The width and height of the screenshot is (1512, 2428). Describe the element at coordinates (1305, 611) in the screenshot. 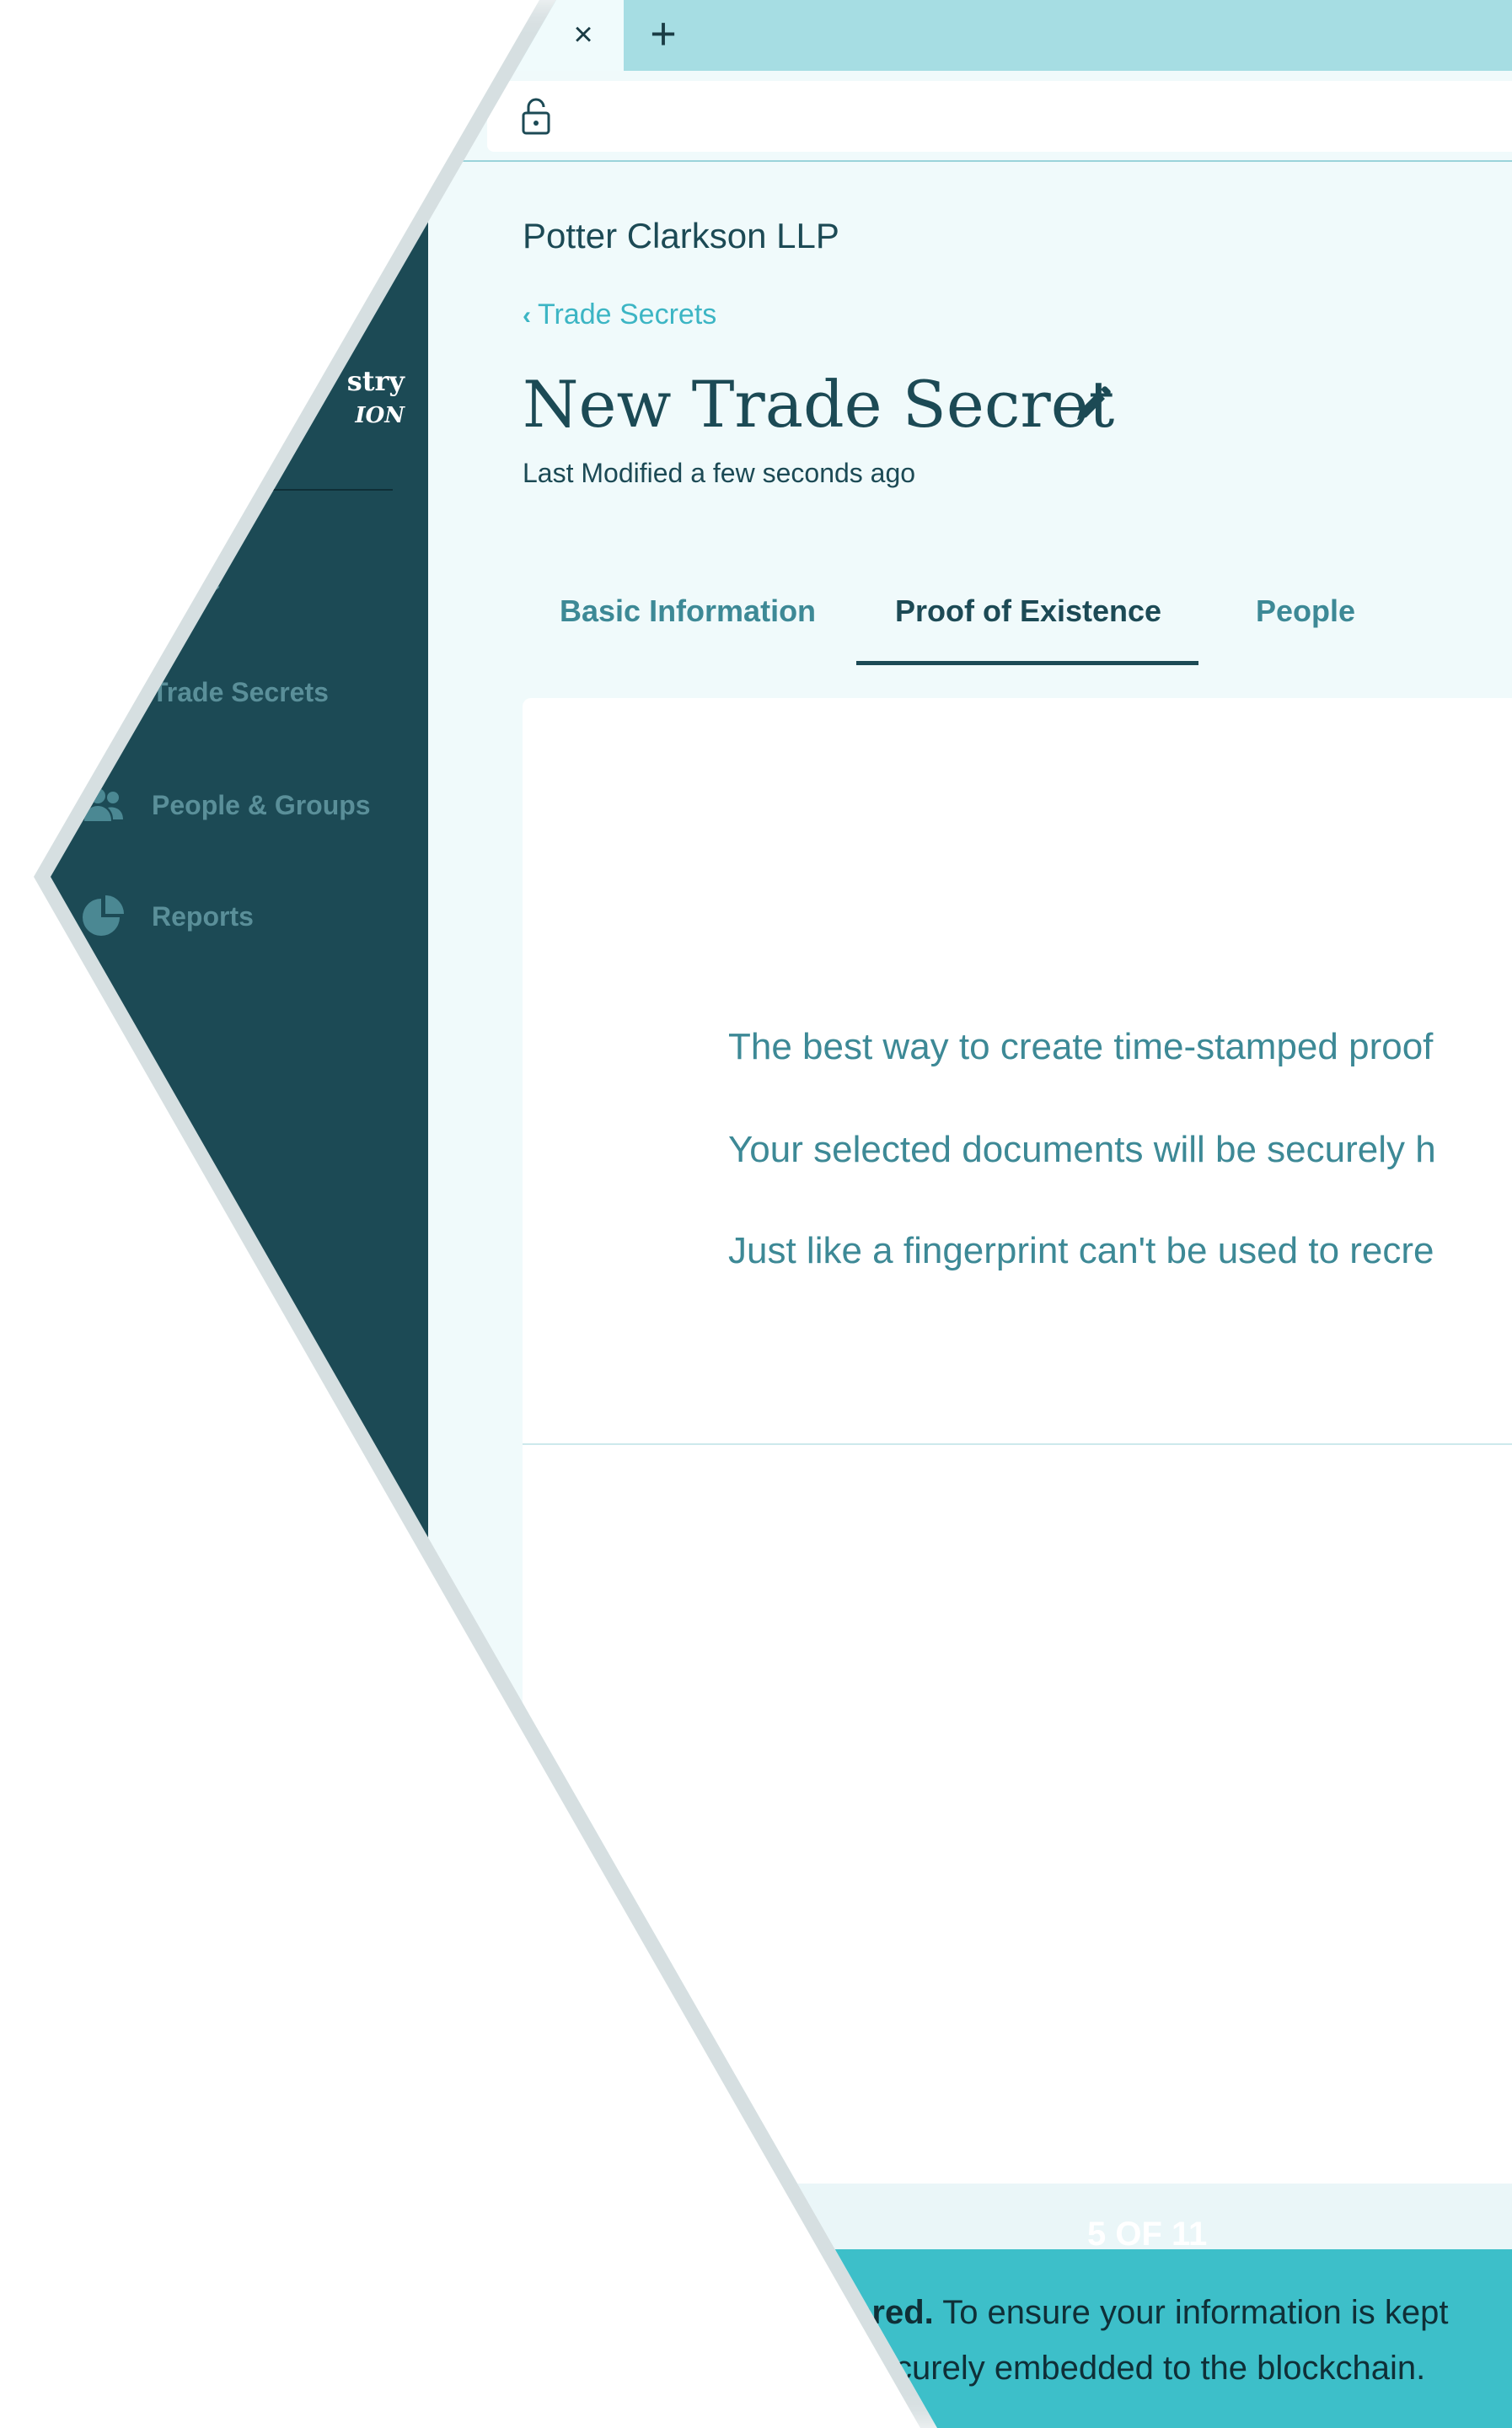

I see `tab-people: People` at that location.